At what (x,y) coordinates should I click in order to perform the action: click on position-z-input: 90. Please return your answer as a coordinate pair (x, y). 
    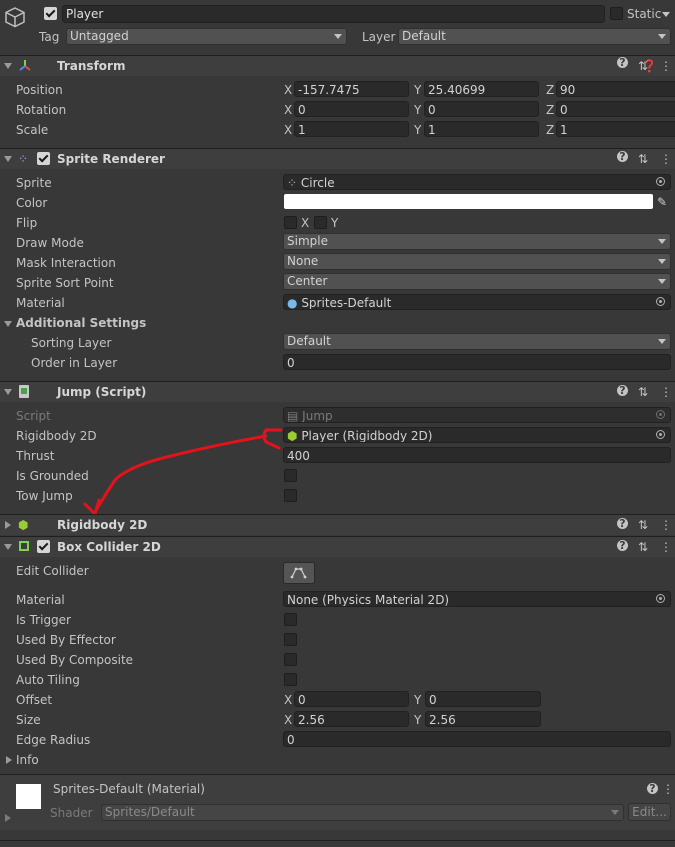
    Looking at the image, I should click on (615, 89).